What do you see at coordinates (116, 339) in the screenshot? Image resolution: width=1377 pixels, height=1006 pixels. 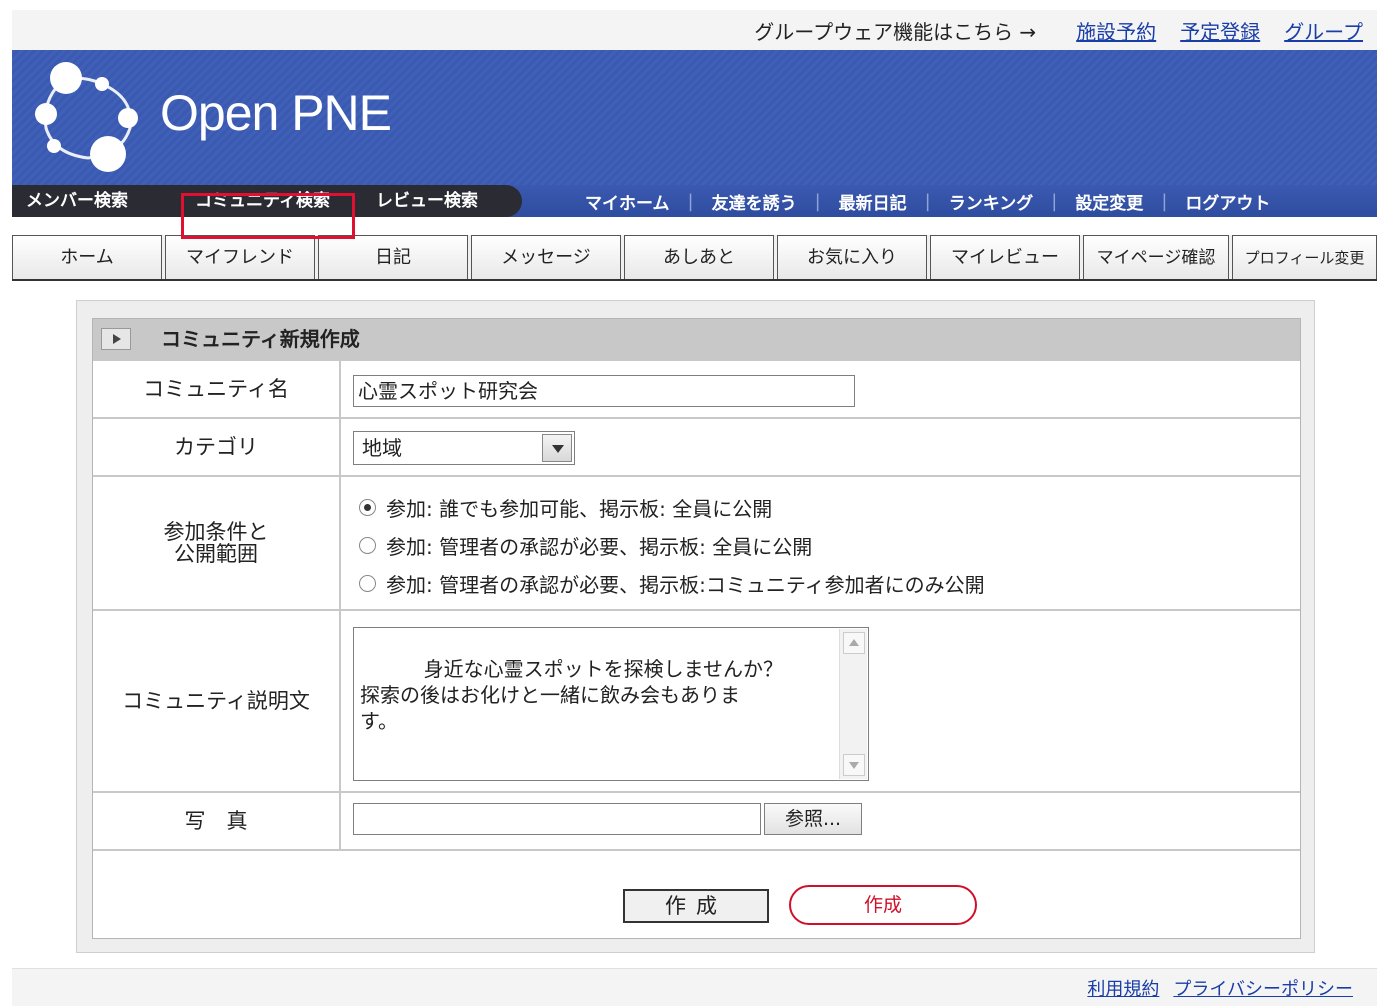 I see `form-header-arrow-icon` at bounding box center [116, 339].